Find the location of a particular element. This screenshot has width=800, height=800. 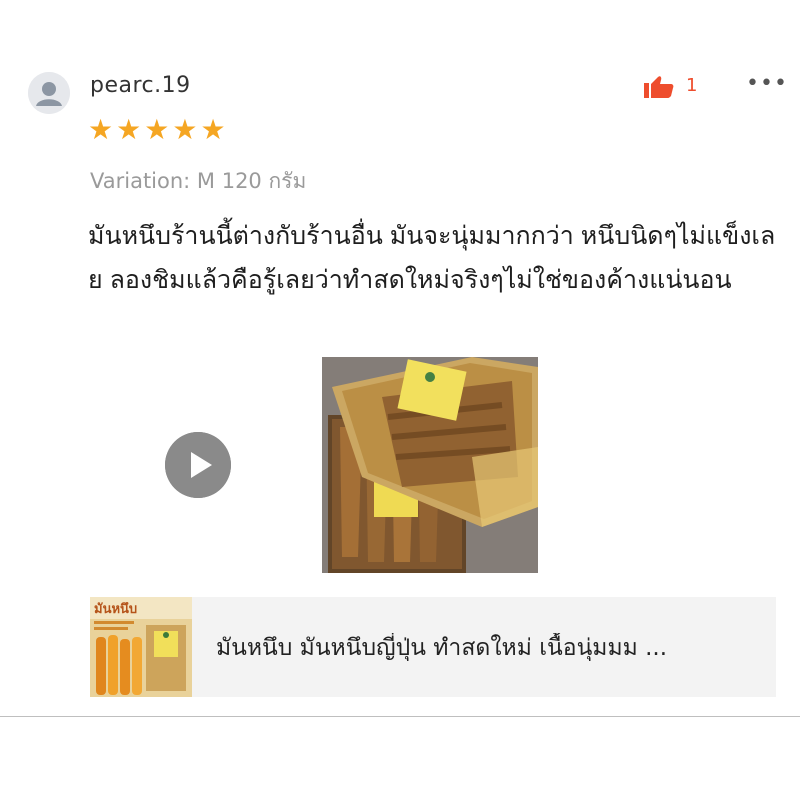

product-thumbnail-image: มันหนึบ is located at coordinates (141, 647).